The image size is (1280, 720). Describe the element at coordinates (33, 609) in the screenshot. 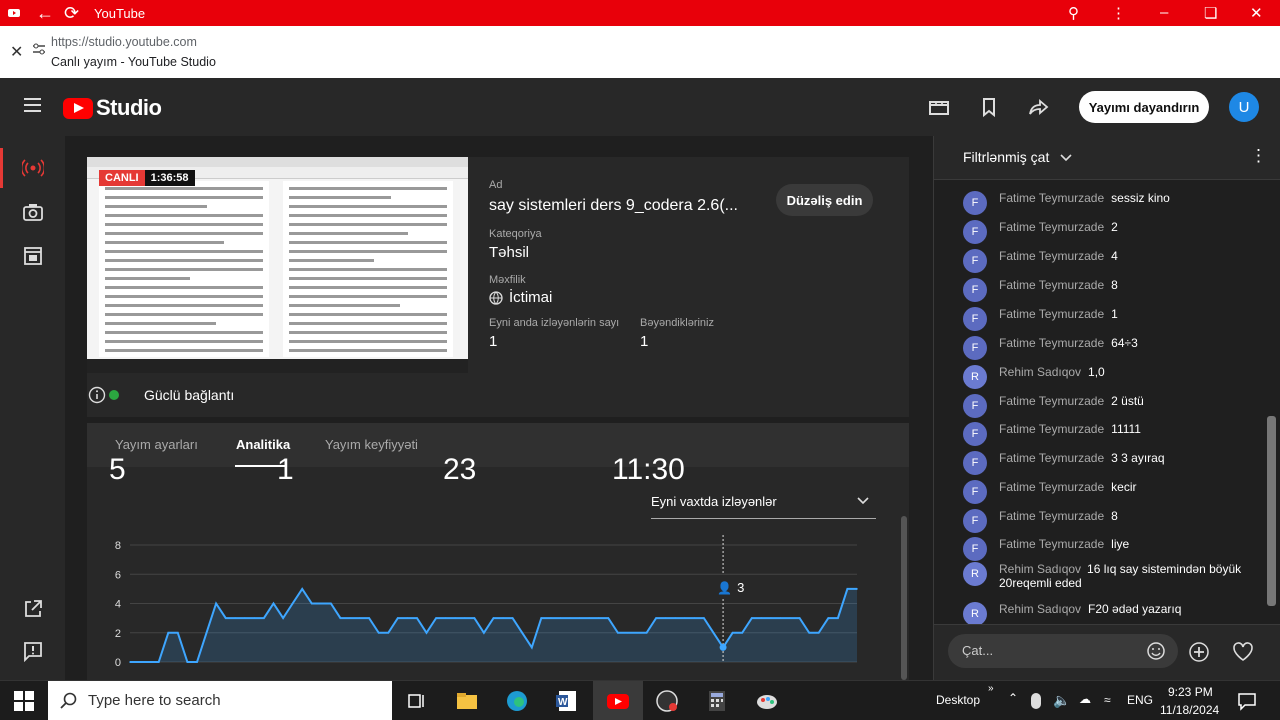

I see `open-in-new-icon` at that location.